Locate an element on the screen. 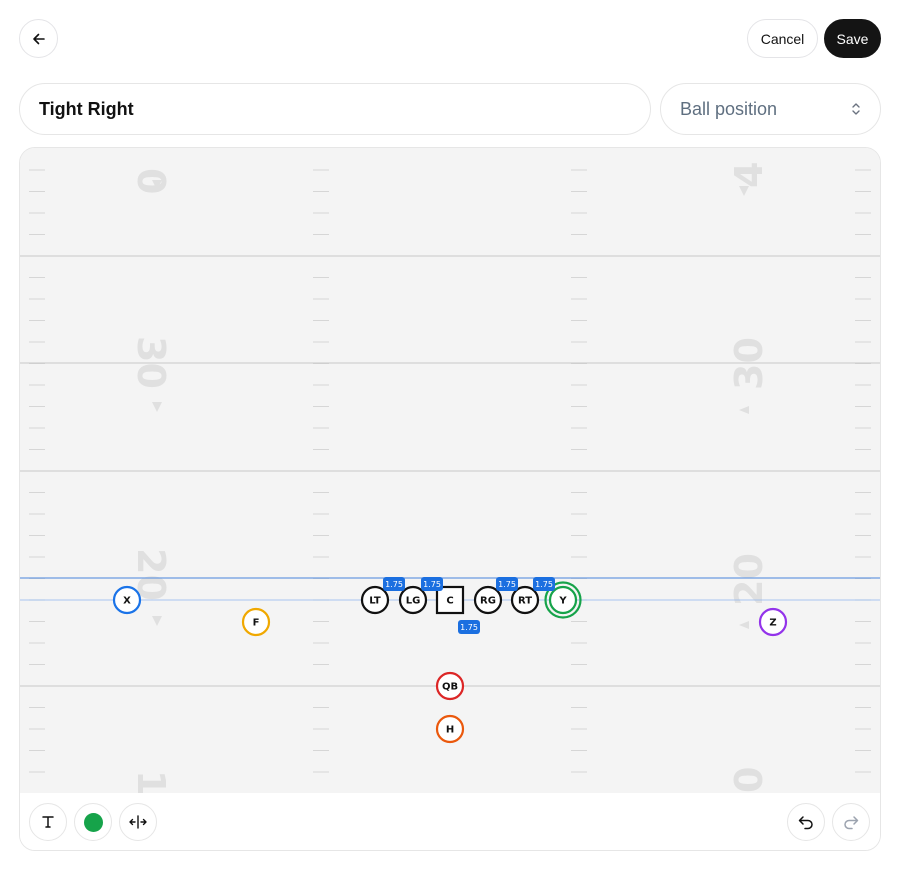  player-qb: QB is located at coordinates (450, 686).